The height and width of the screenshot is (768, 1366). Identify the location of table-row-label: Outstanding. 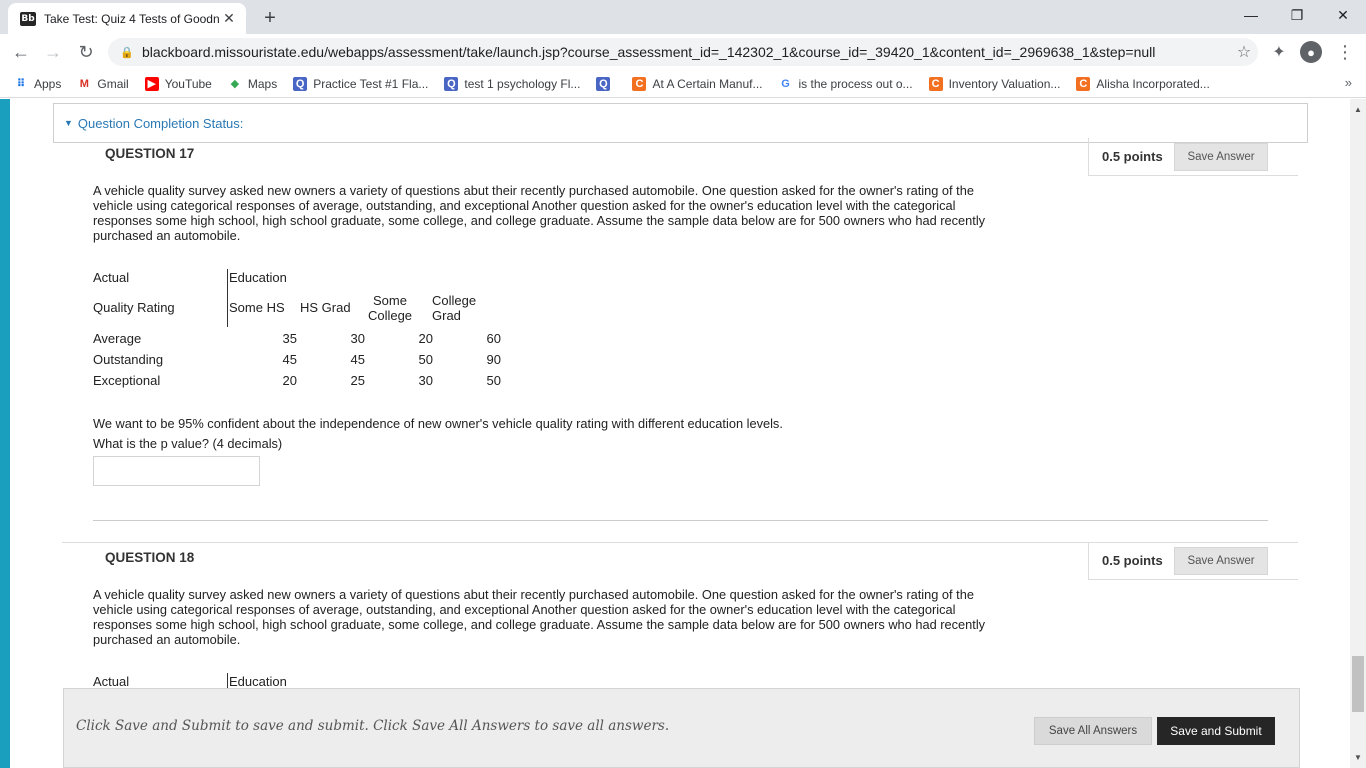
(128, 359).